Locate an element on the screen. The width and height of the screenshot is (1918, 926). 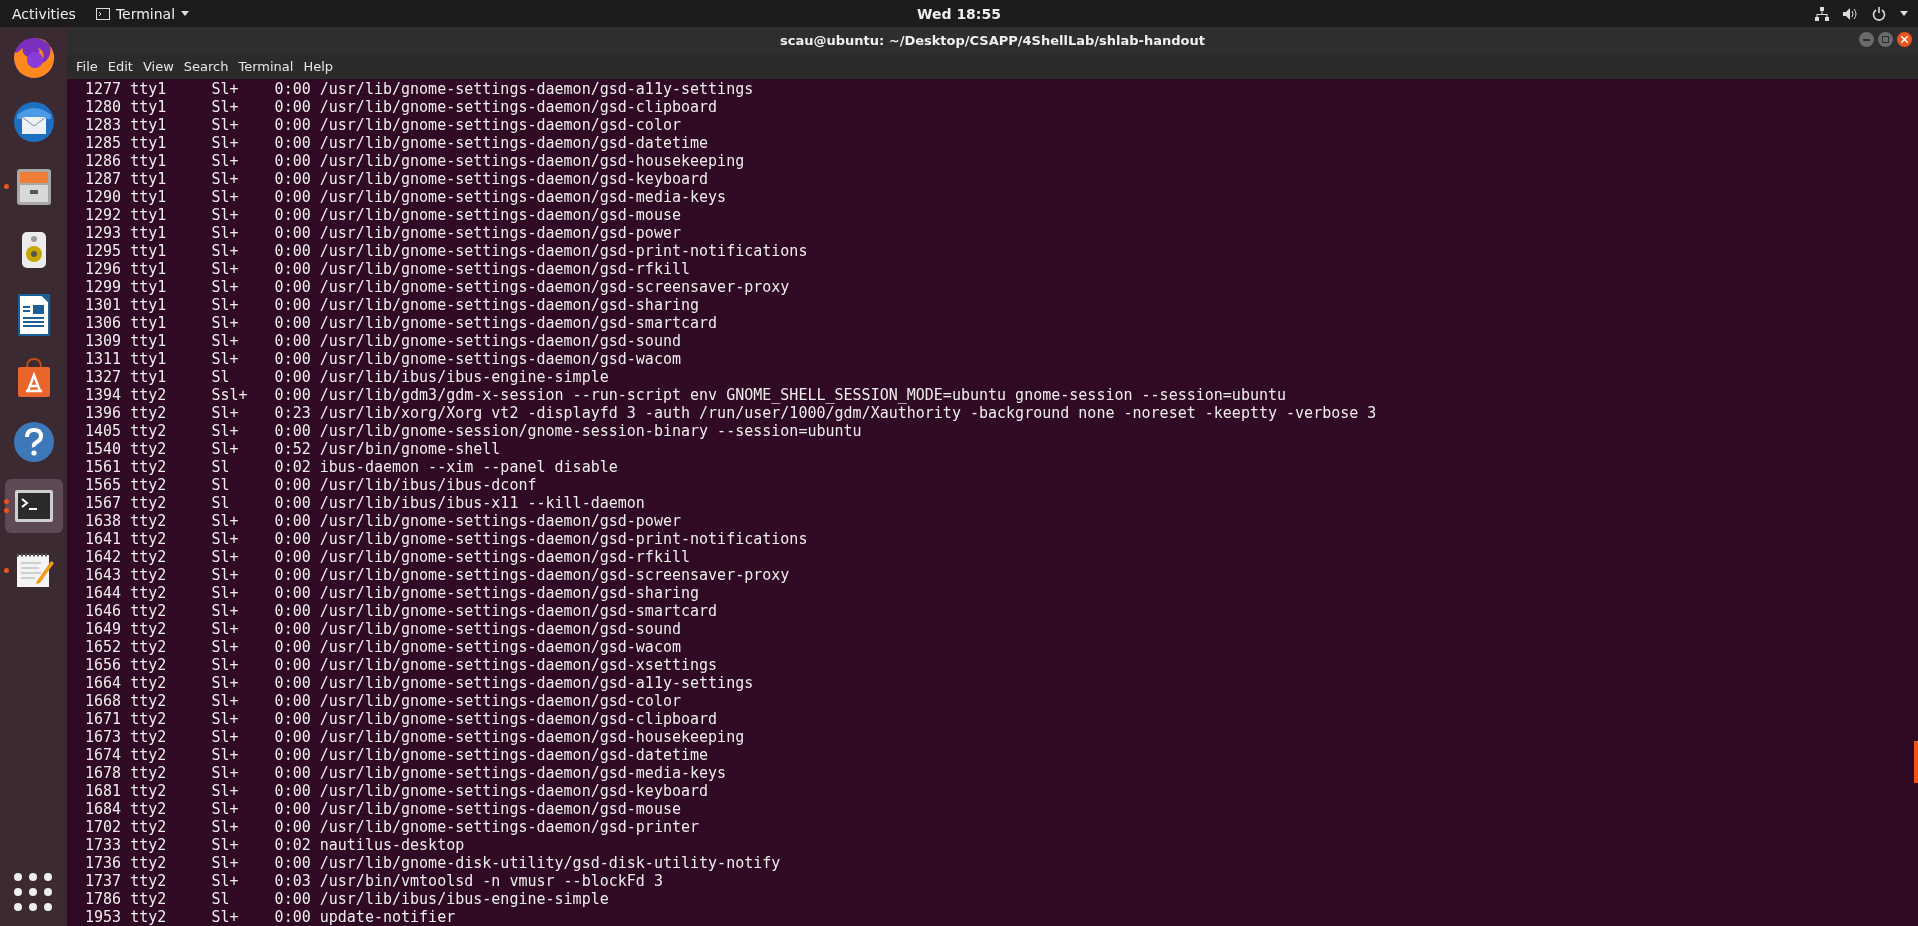
command-text: /usr/lib/gnome-settings-daemon/gsd-keyboard is located at coordinates (514, 179).